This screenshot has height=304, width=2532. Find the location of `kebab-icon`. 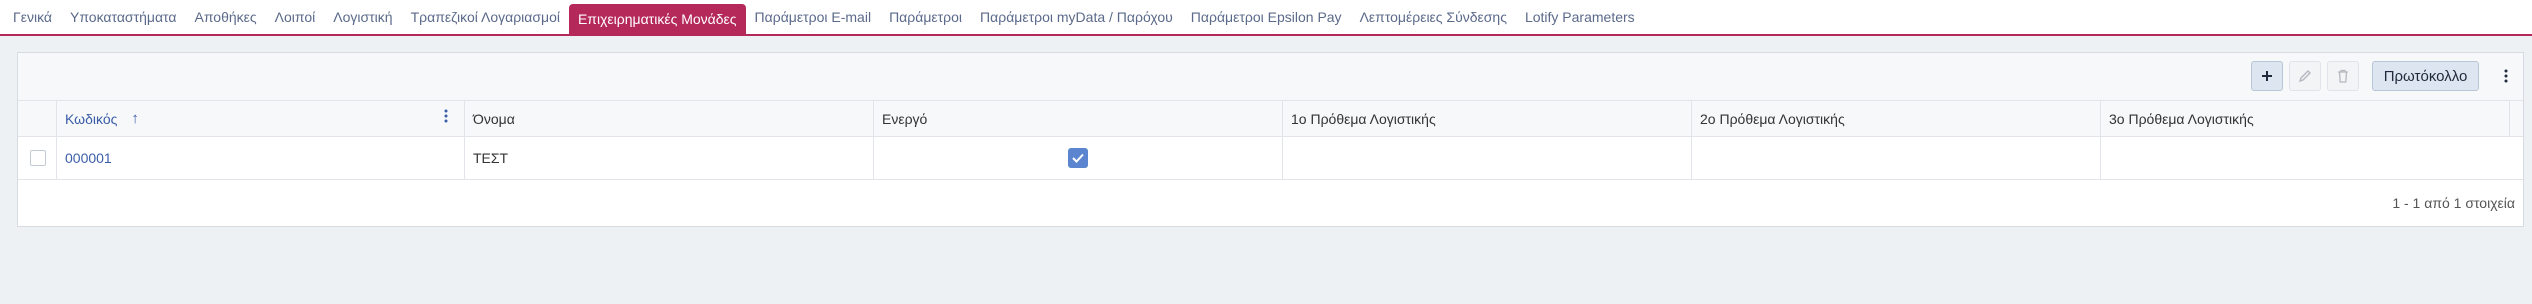

kebab-icon is located at coordinates (2506, 76).